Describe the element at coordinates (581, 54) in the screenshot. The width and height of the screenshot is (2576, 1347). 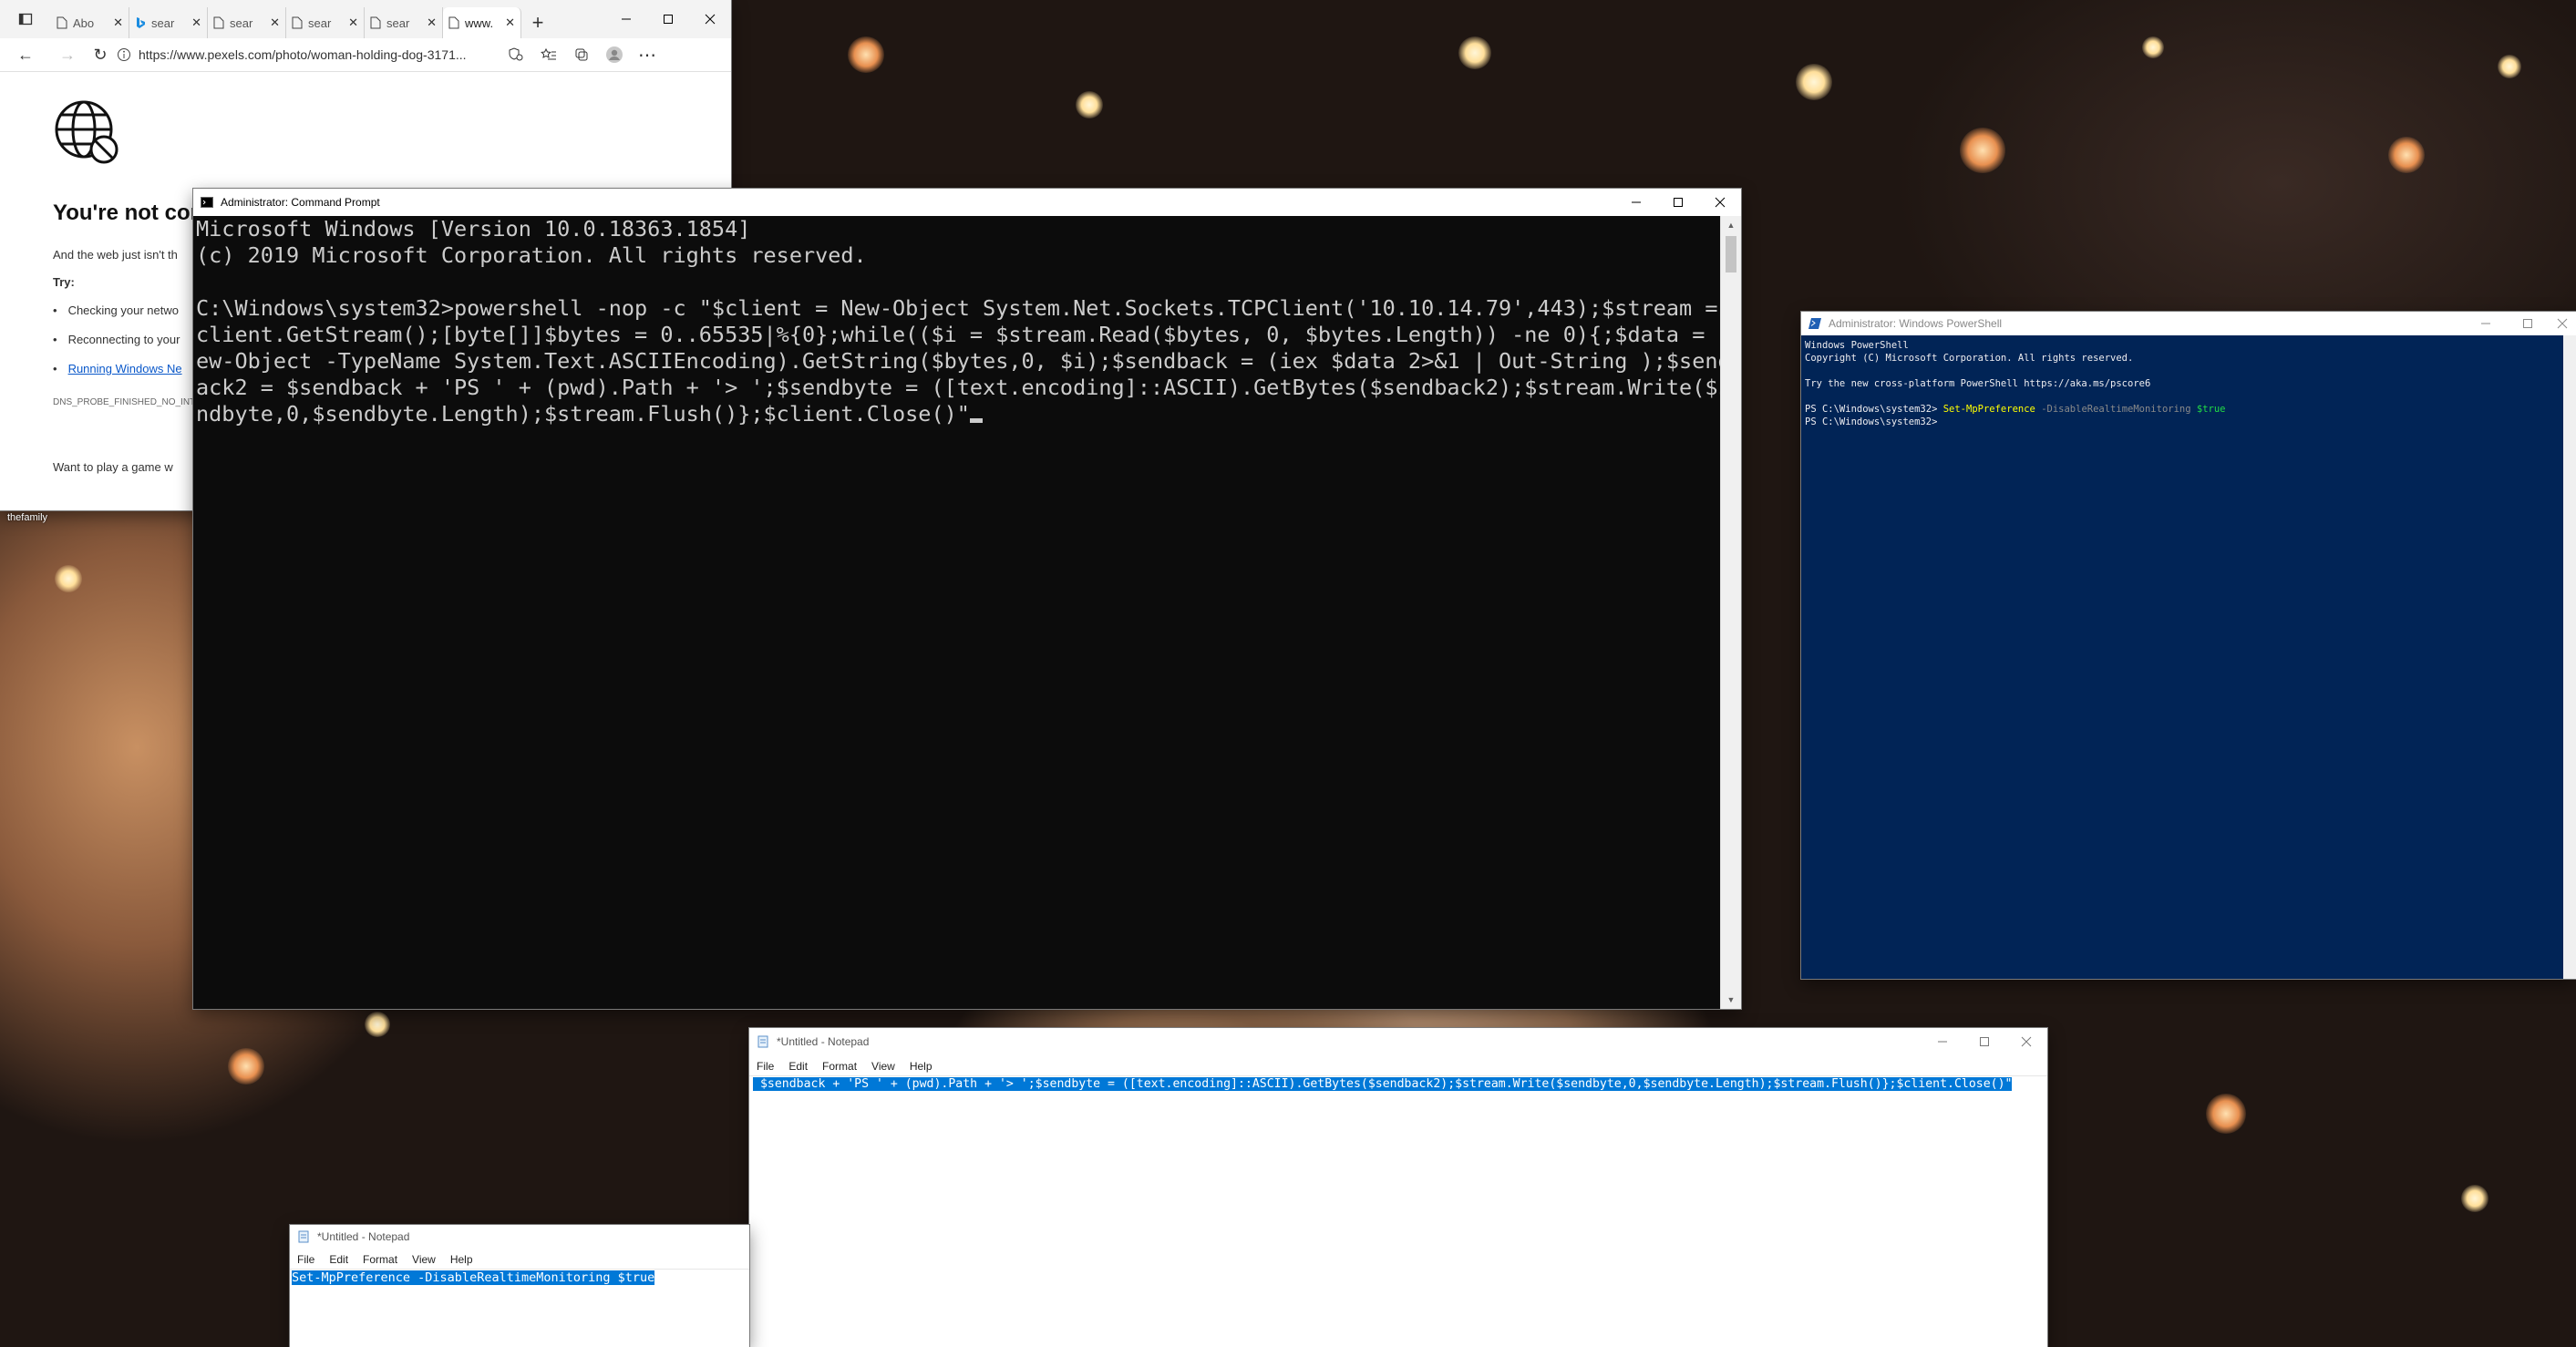
I see `collections-icon` at that location.